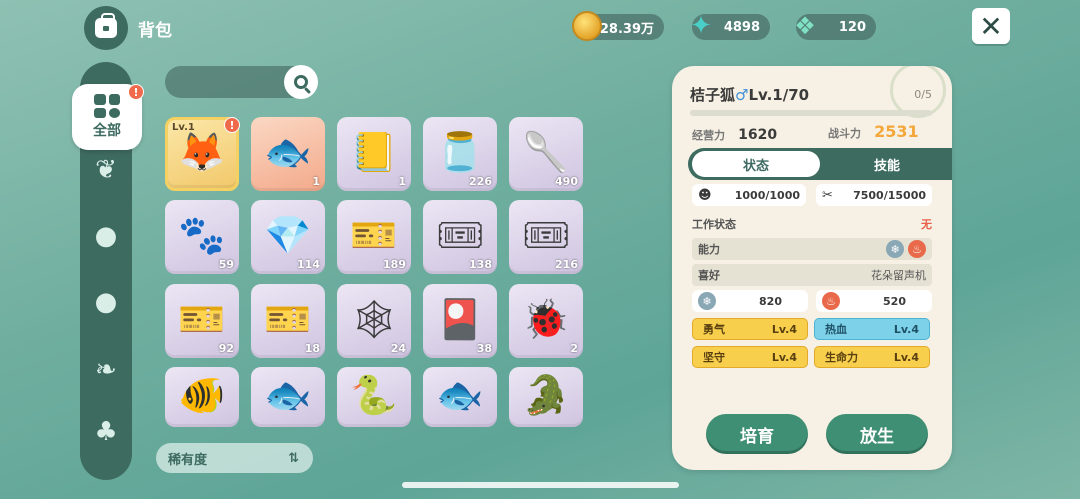  What do you see at coordinates (923, 94) in the screenshot?
I see `slot-count: 0/5` at bounding box center [923, 94].